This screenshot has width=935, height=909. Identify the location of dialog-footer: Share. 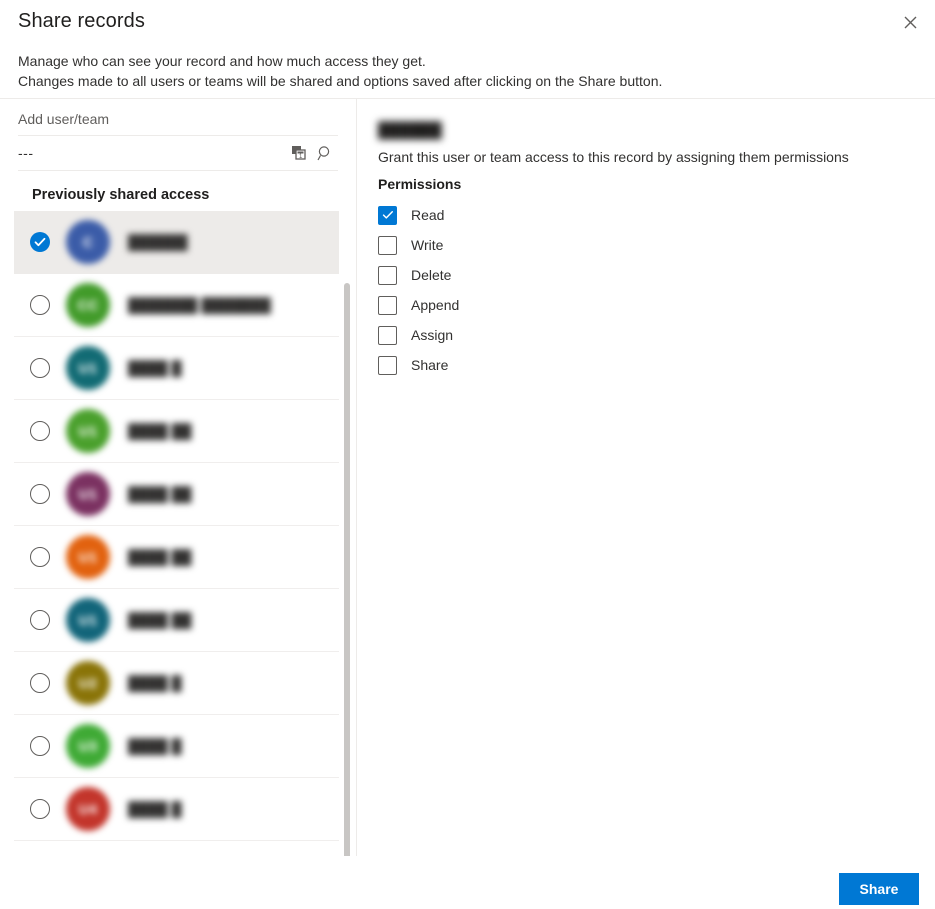
(467, 882).